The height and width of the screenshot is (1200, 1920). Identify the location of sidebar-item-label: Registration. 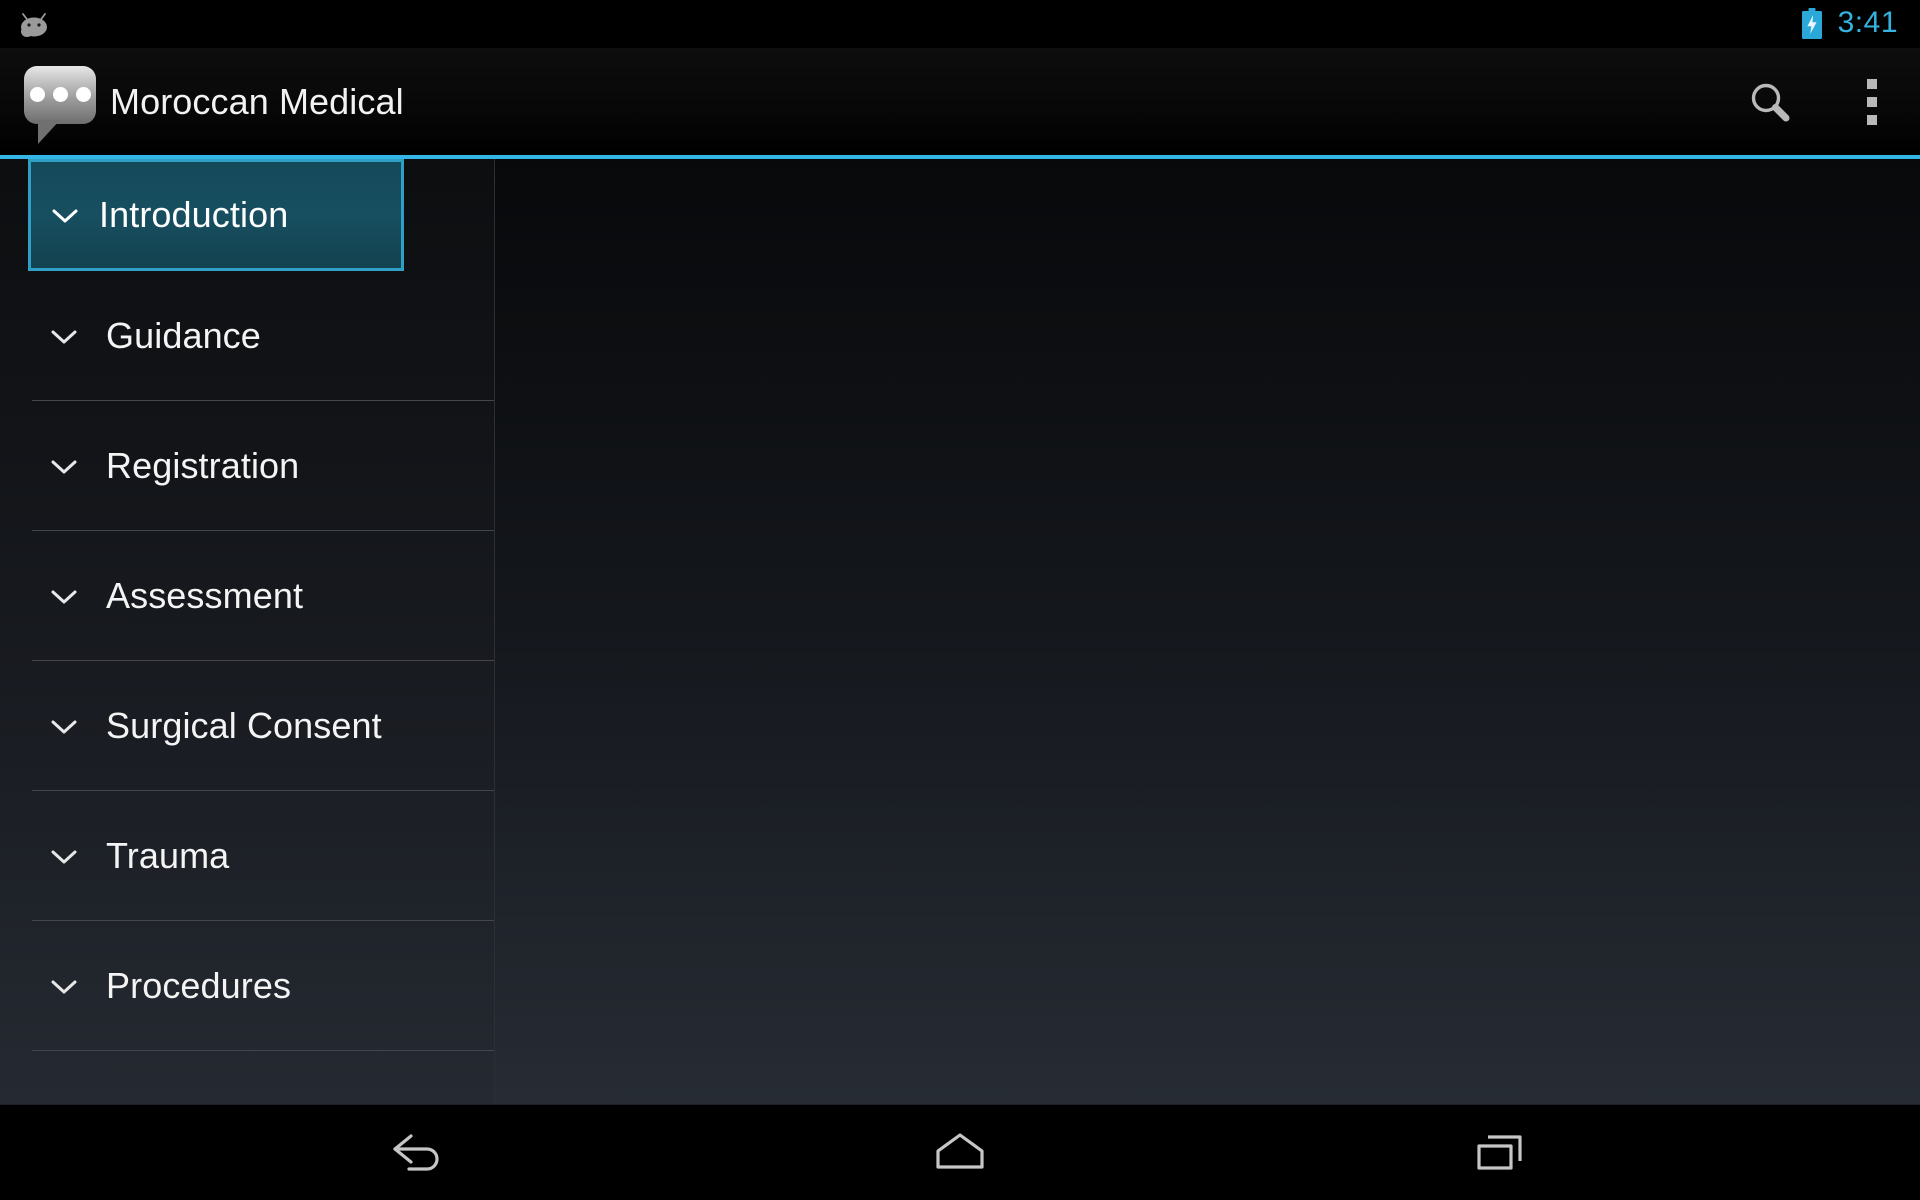
(203, 465).